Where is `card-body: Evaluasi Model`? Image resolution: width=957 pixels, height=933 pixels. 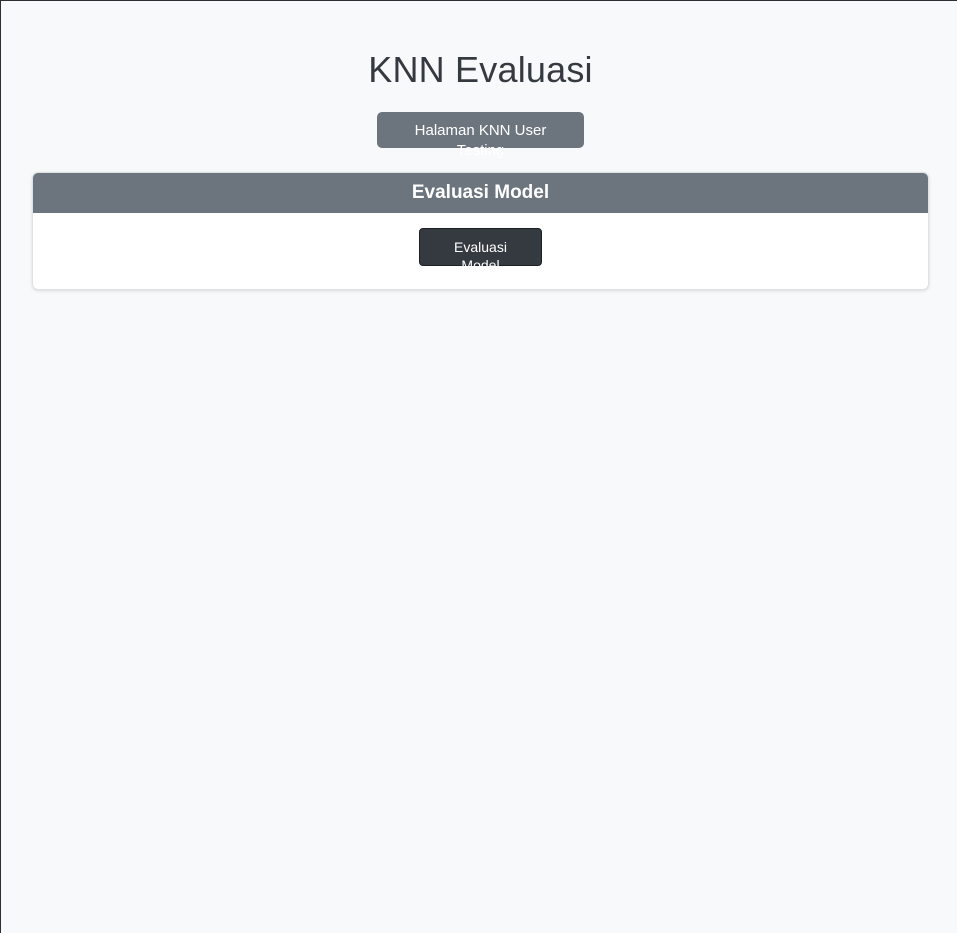 card-body: Evaluasi Model is located at coordinates (480, 251).